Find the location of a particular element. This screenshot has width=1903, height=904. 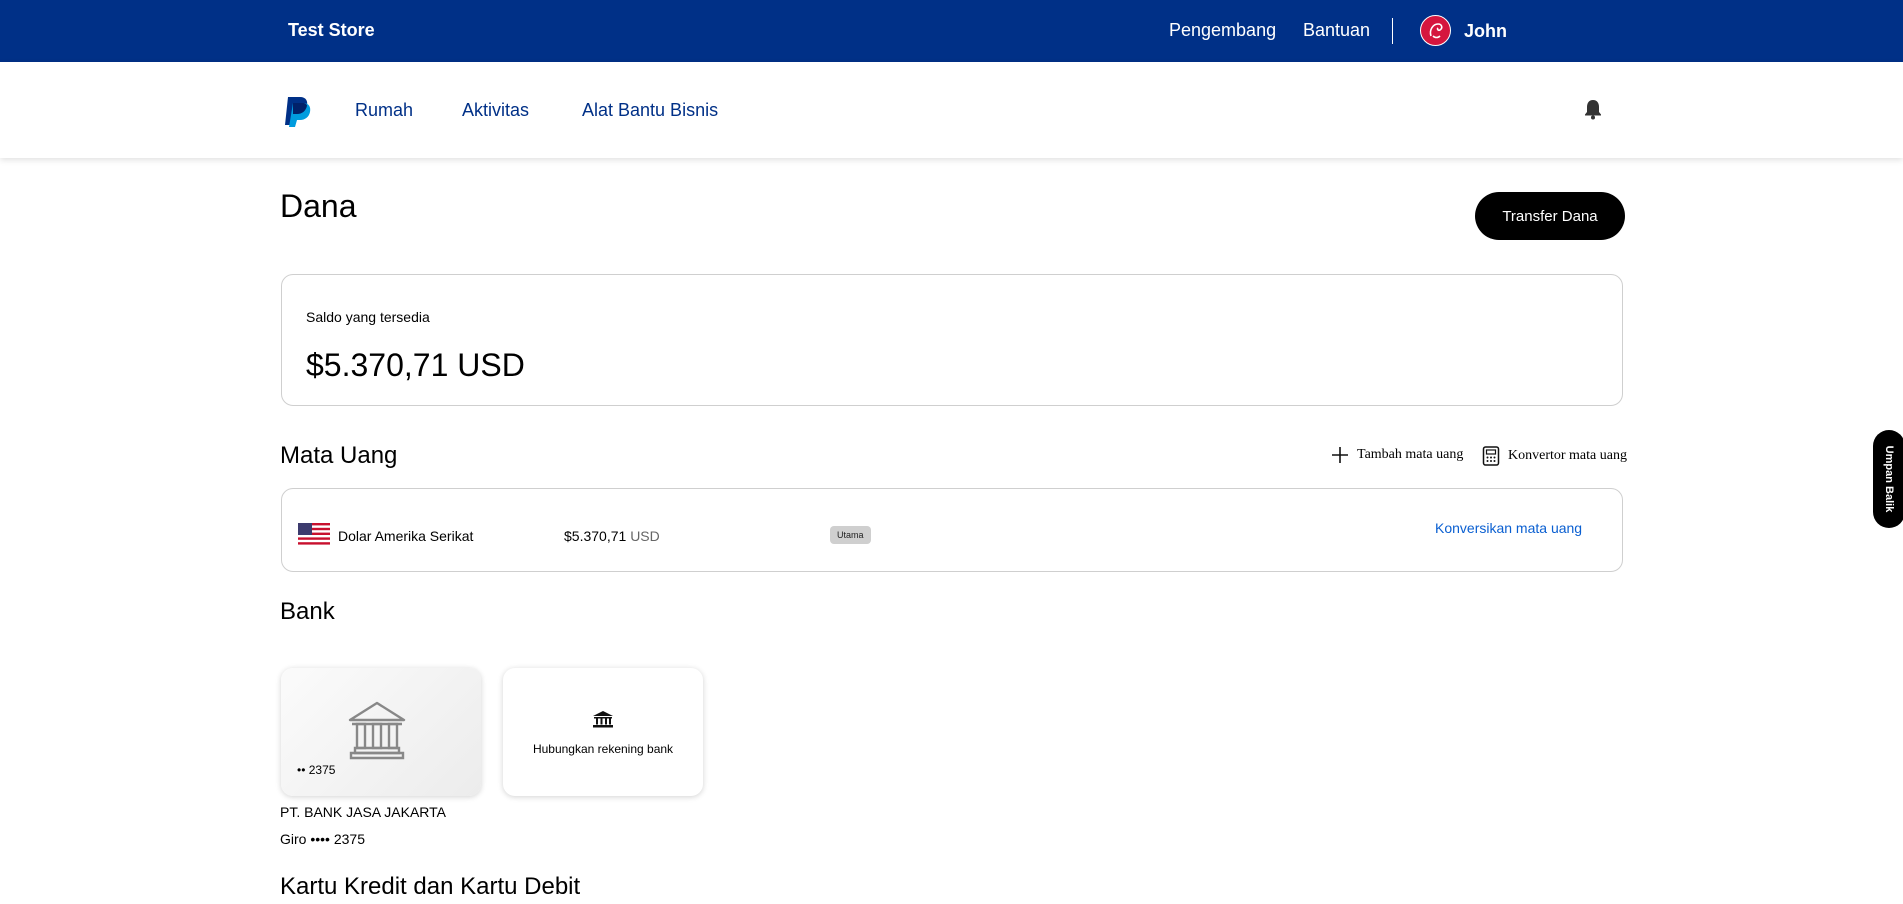

bank-name: PT. BANK JASA JAKARTA is located at coordinates (363, 812).